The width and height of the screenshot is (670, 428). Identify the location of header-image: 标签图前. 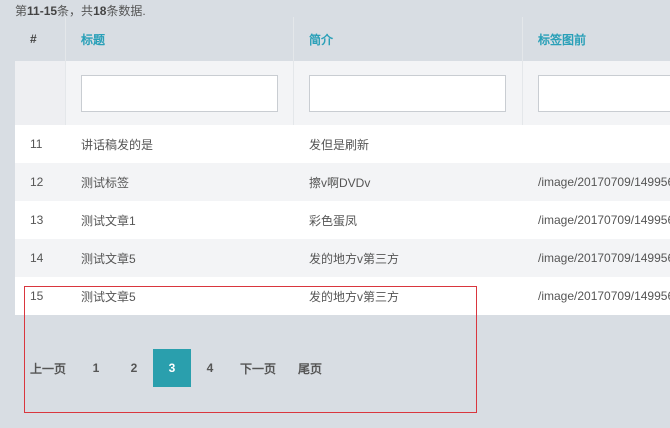
(596, 39).